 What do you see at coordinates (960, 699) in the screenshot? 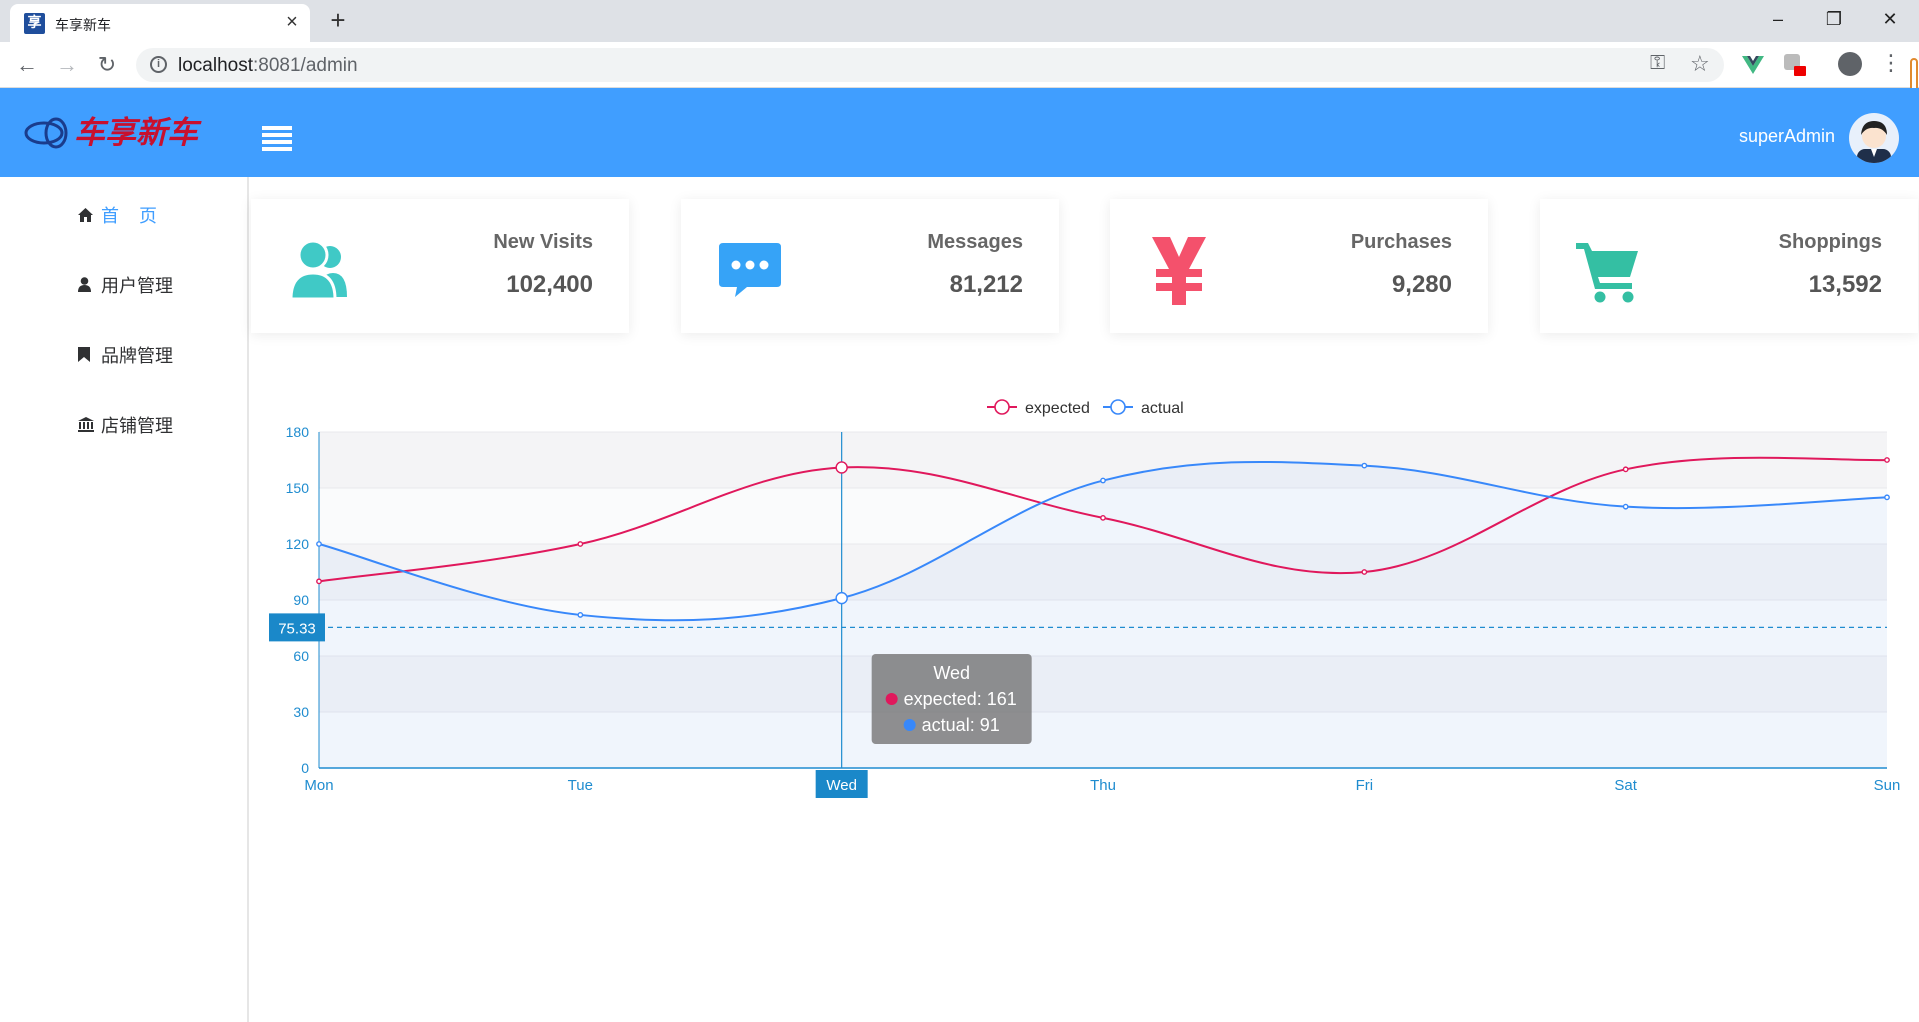
I see `tooltip-line: expected: 161` at bounding box center [960, 699].